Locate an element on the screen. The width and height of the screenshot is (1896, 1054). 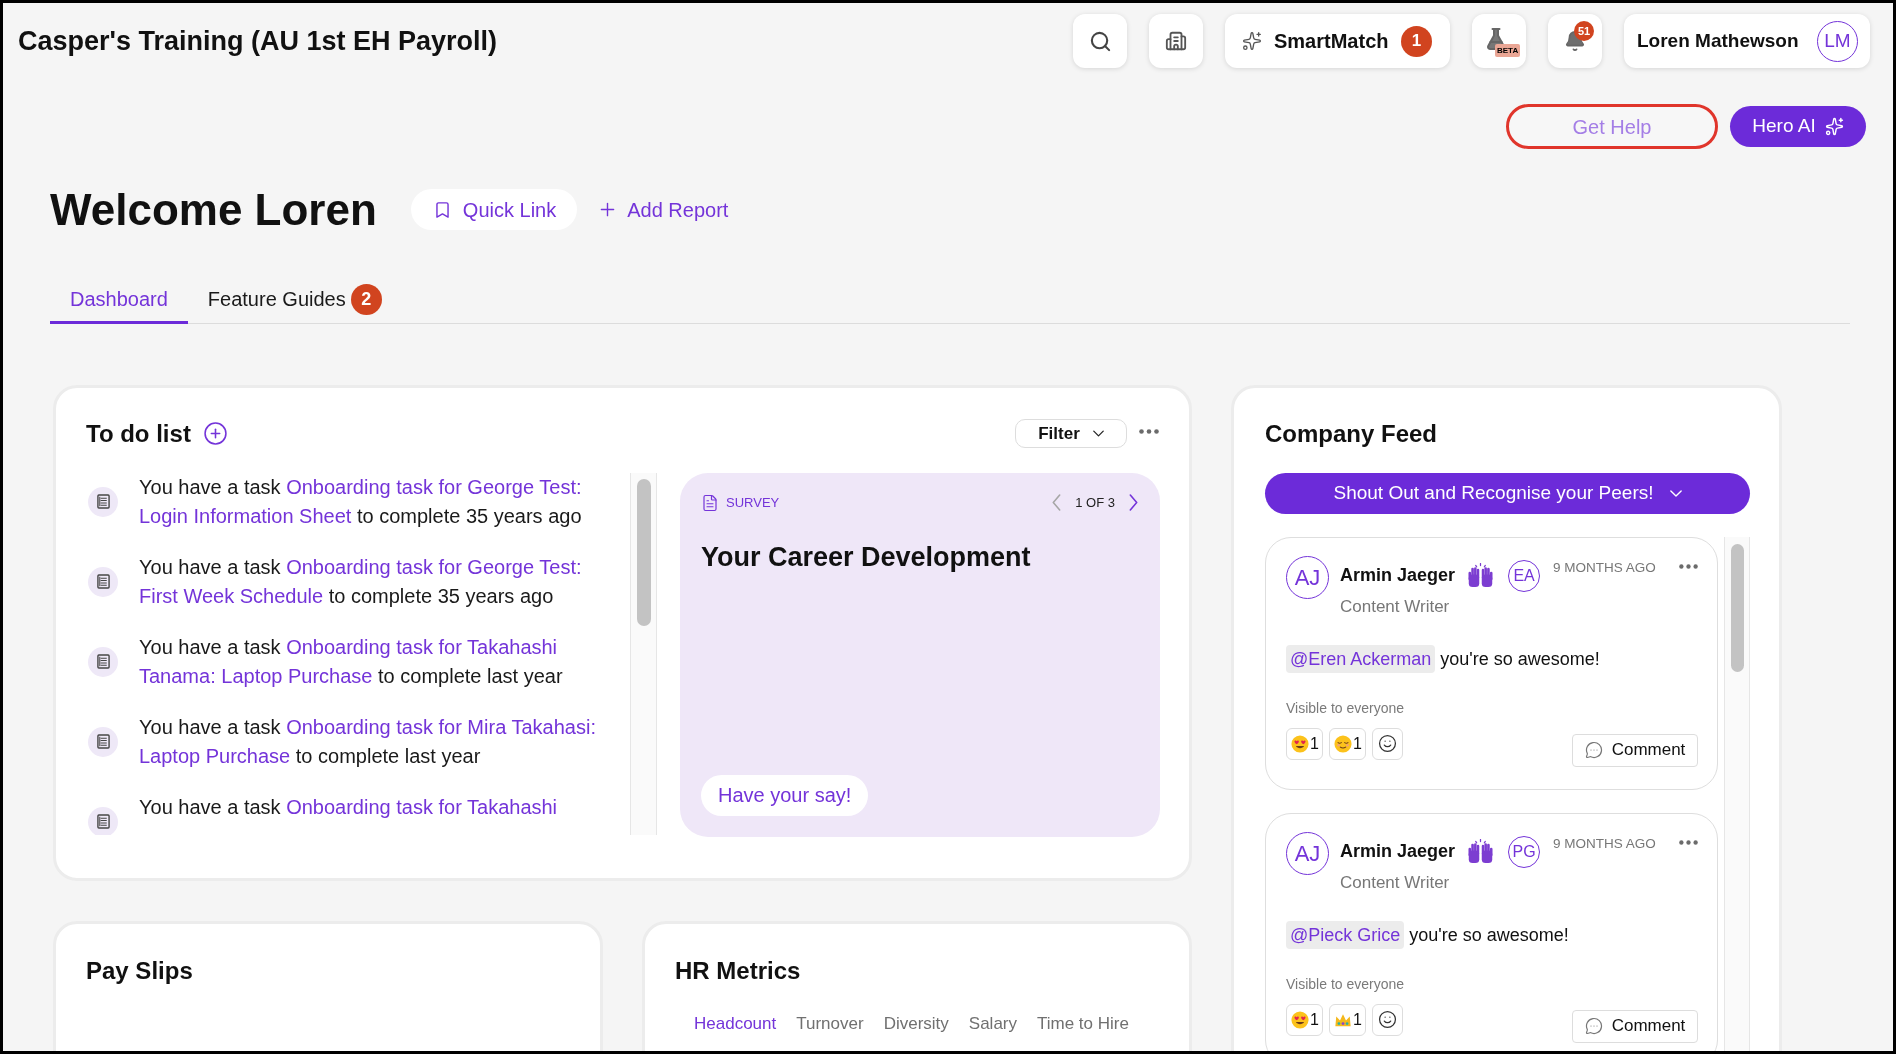
metric-tab: Diversity is located at coordinates (916, 1023).